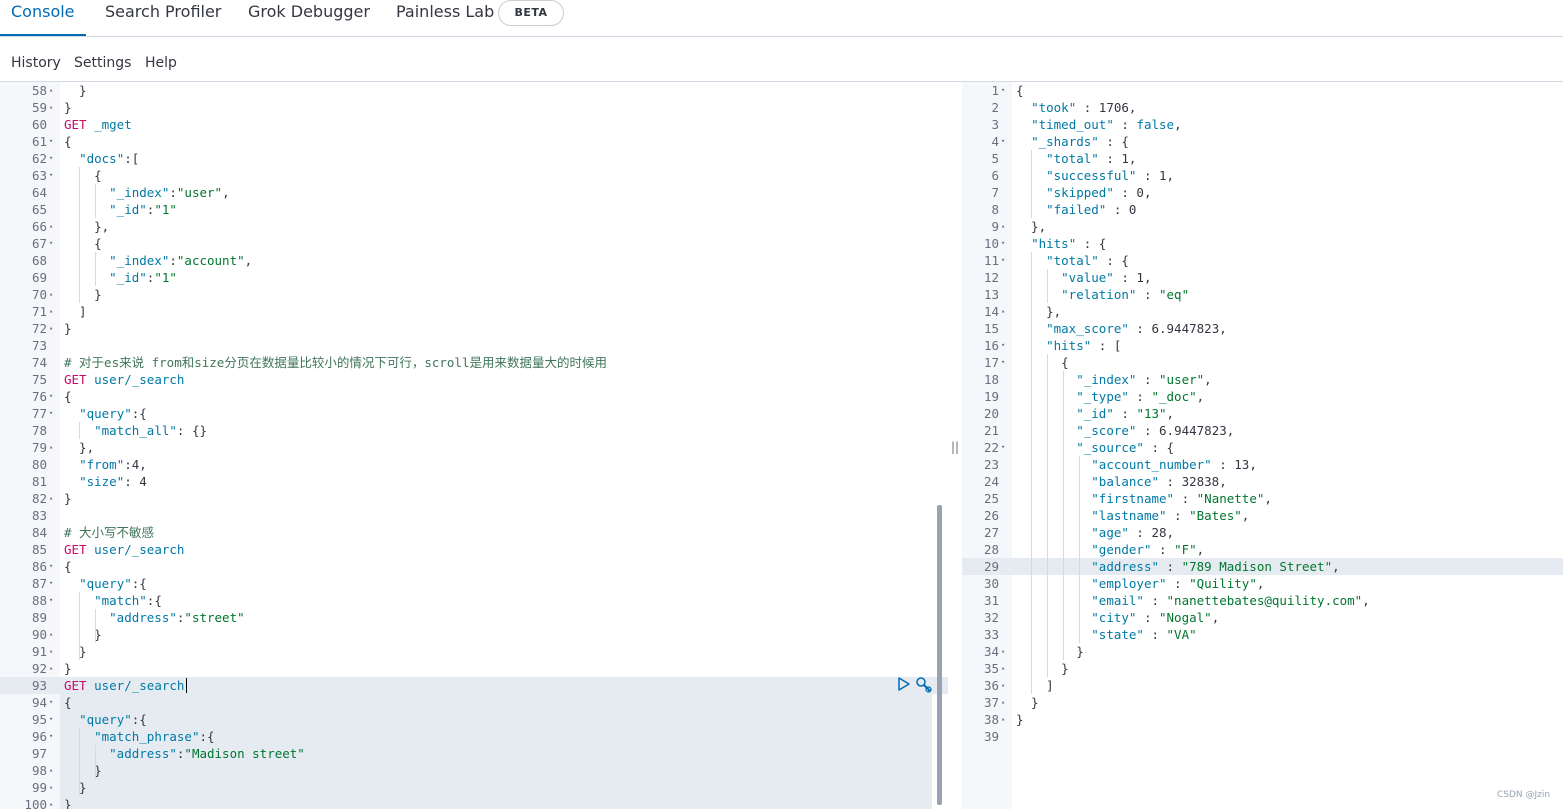 Image resolution: width=1563 pixels, height=809 pixels. Describe the element at coordinates (163, 11) in the screenshot. I see `tab-search-profiler: Search Profiler` at that location.